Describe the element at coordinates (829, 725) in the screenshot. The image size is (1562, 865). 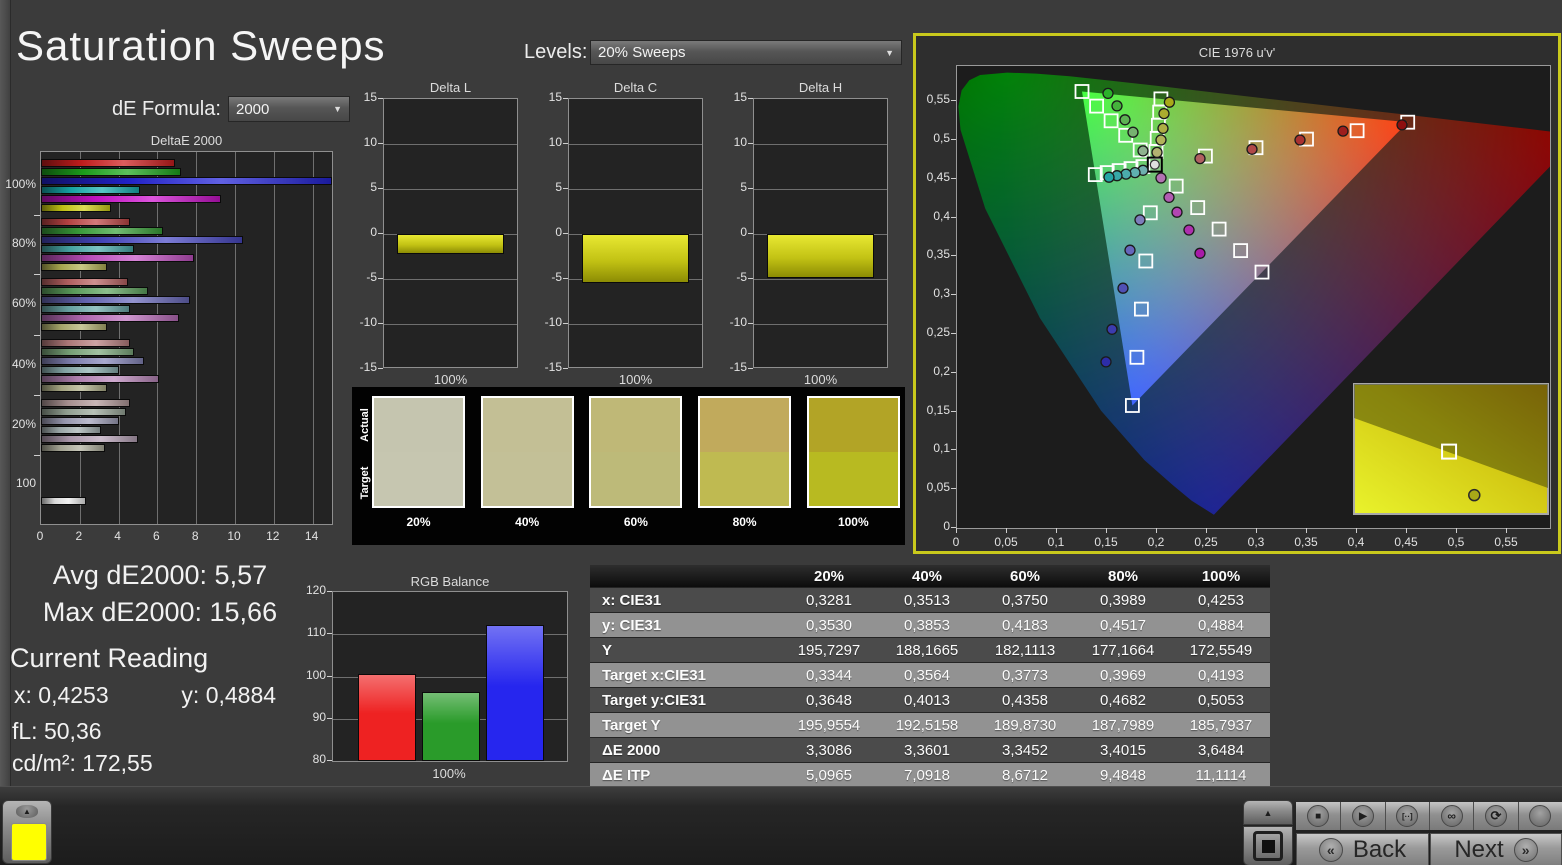
I see `table-cell: 195,9554` at that location.